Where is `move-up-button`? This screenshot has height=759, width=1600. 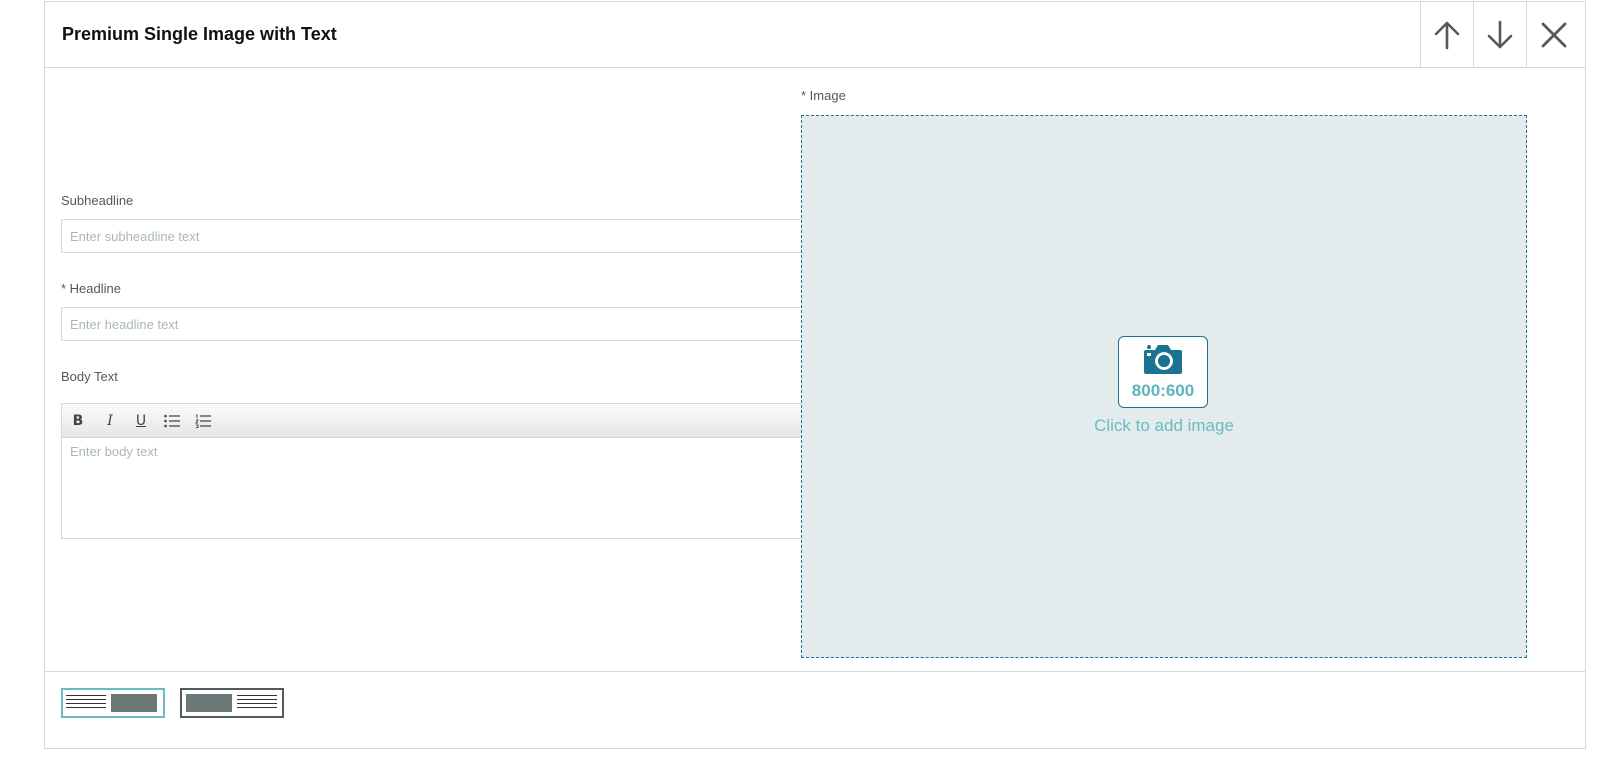
move-up-button is located at coordinates (1446, 34).